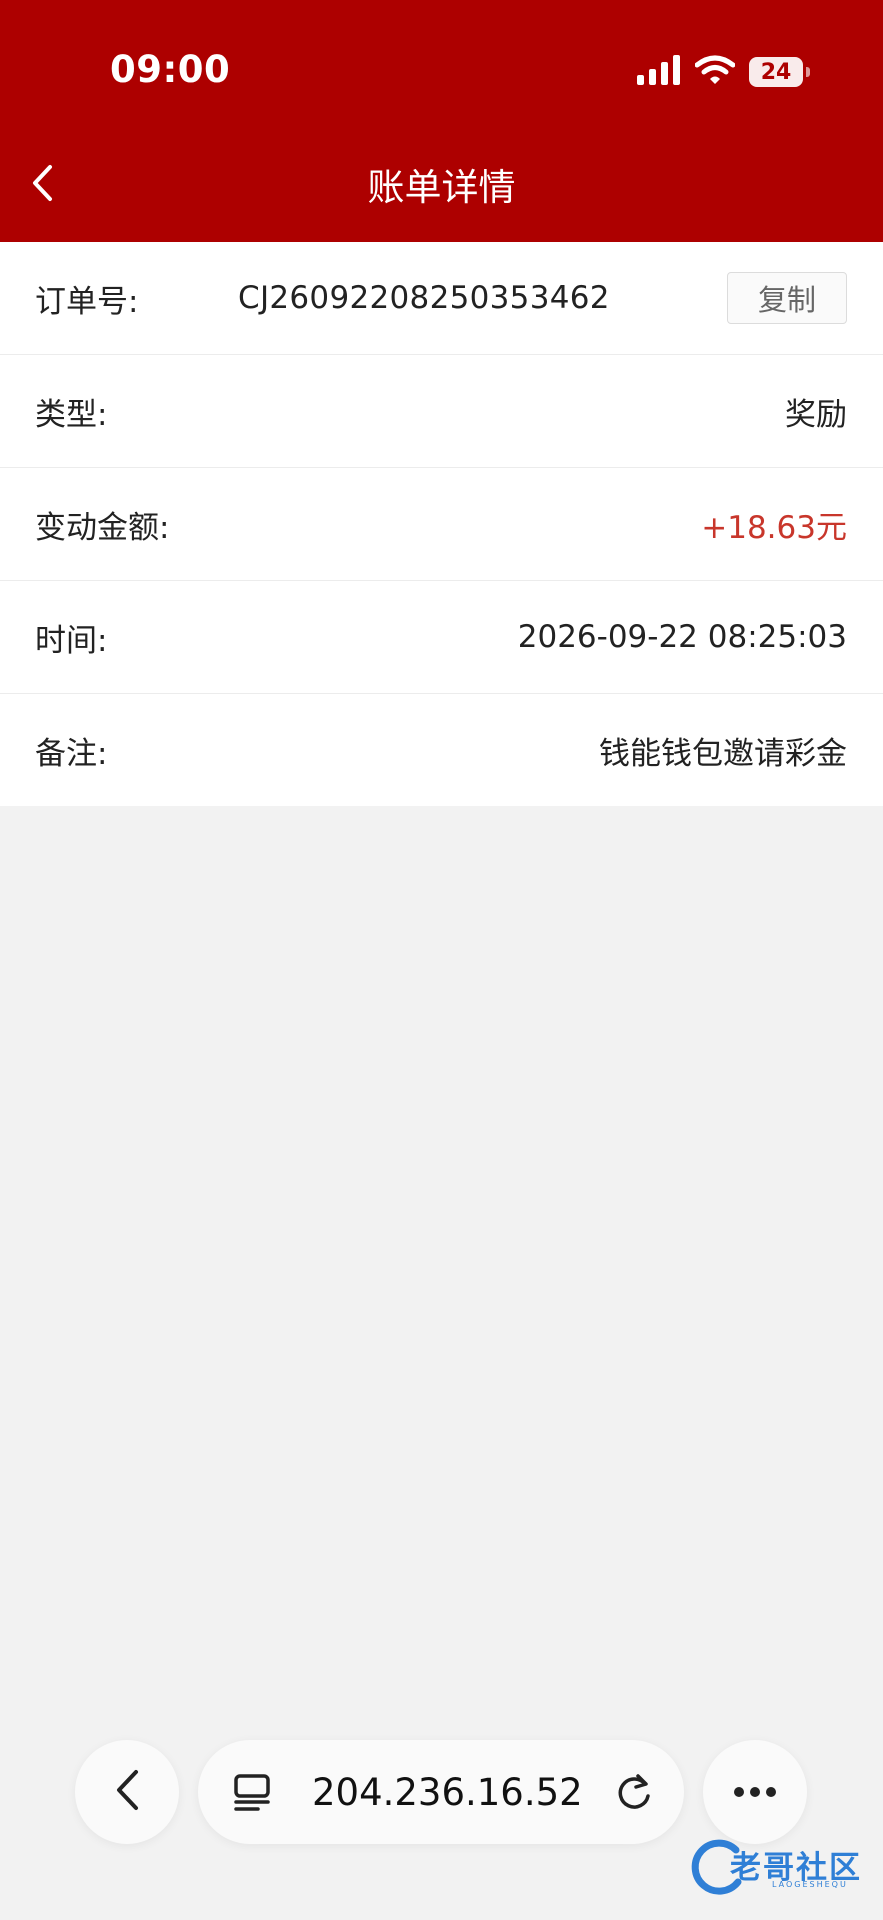 The width and height of the screenshot is (883, 1920). What do you see at coordinates (778, 1868) in the screenshot?
I see `watermark-logo: 老哥社区 LAOGESHEQU` at bounding box center [778, 1868].